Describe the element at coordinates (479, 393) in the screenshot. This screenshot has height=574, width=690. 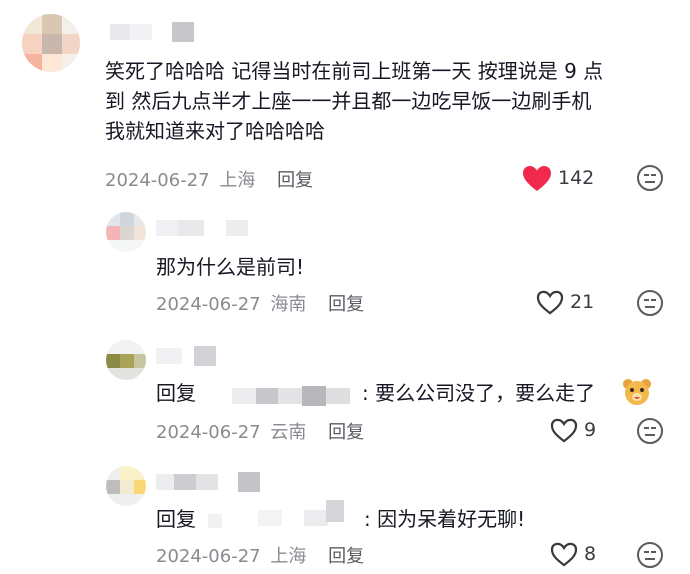
I see `reply-text: : 要么公司没了，要么走了` at that location.